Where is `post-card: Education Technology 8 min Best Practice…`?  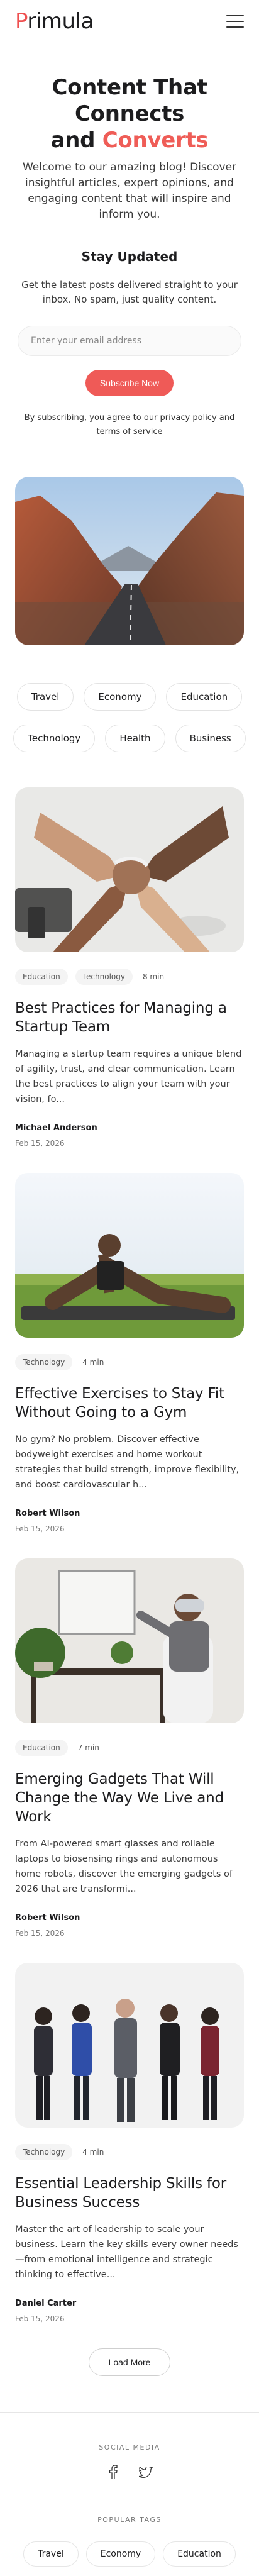 post-card: Education Technology 8 min Best Practice… is located at coordinates (129, 967).